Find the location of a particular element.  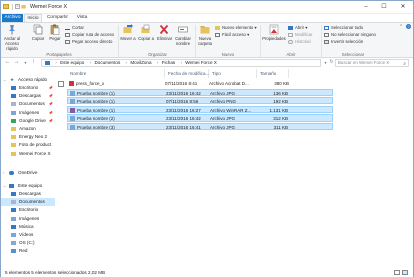

nav-item: Escritorio 📌 is located at coordinates (28, 88).